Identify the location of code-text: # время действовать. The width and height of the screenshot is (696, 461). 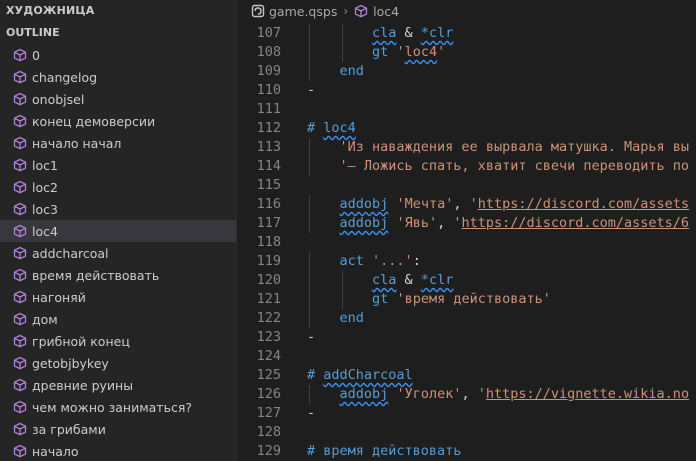
(384, 451).